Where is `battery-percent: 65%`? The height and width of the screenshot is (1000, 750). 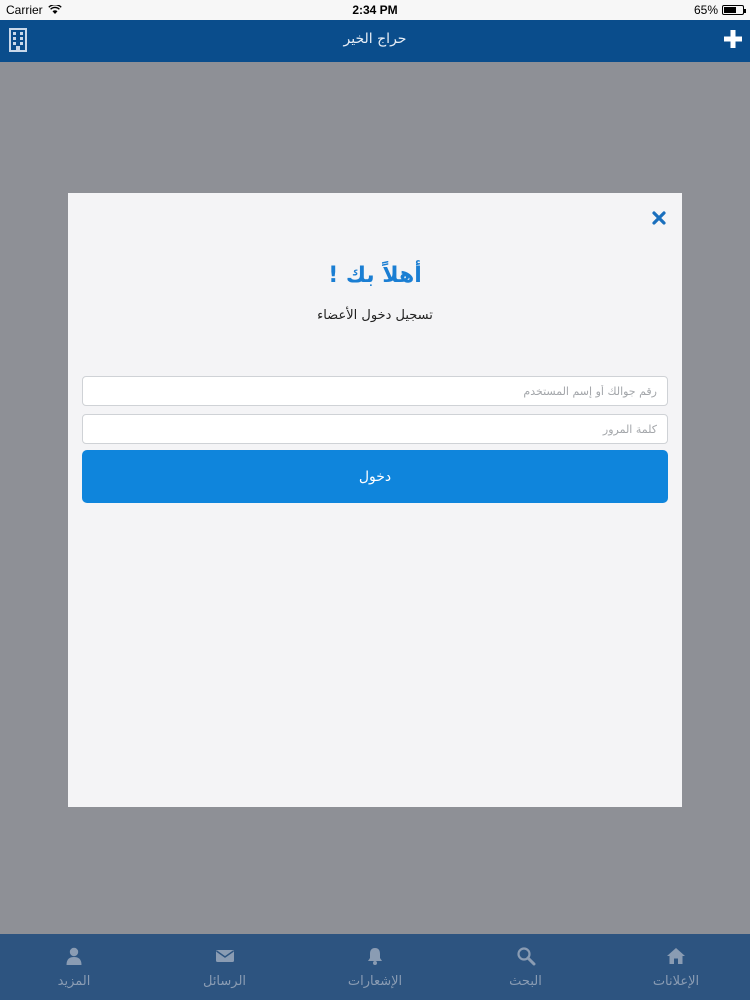
battery-percent: 65% is located at coordinates (705, 10).